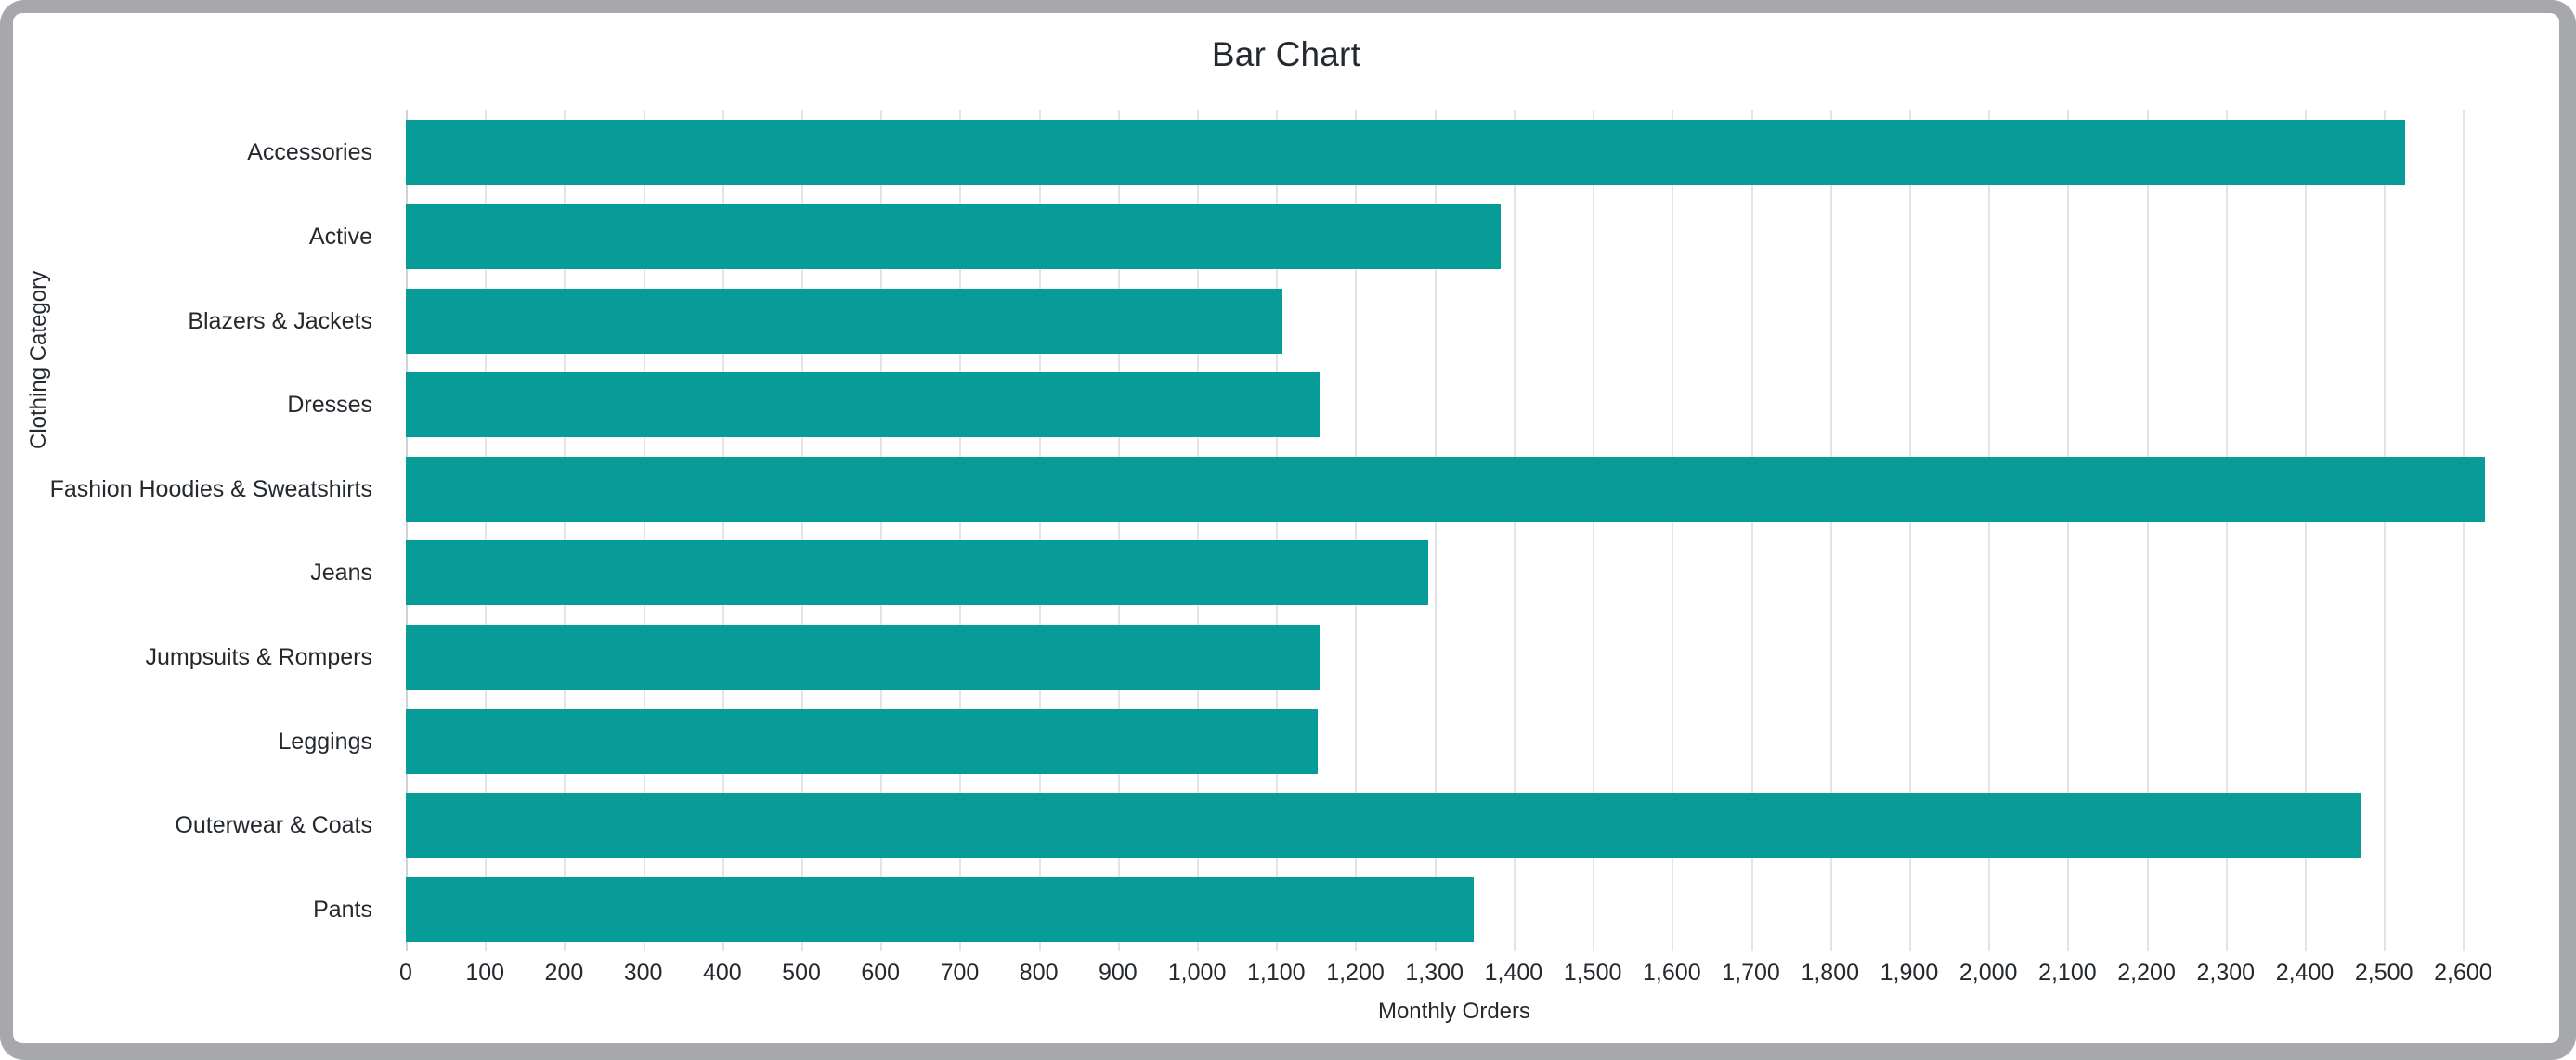  What do you see at coordinates (564, 973) in the screenshot?
I see `x-axis-tick-label: 200` at bounding box center [564, 973].